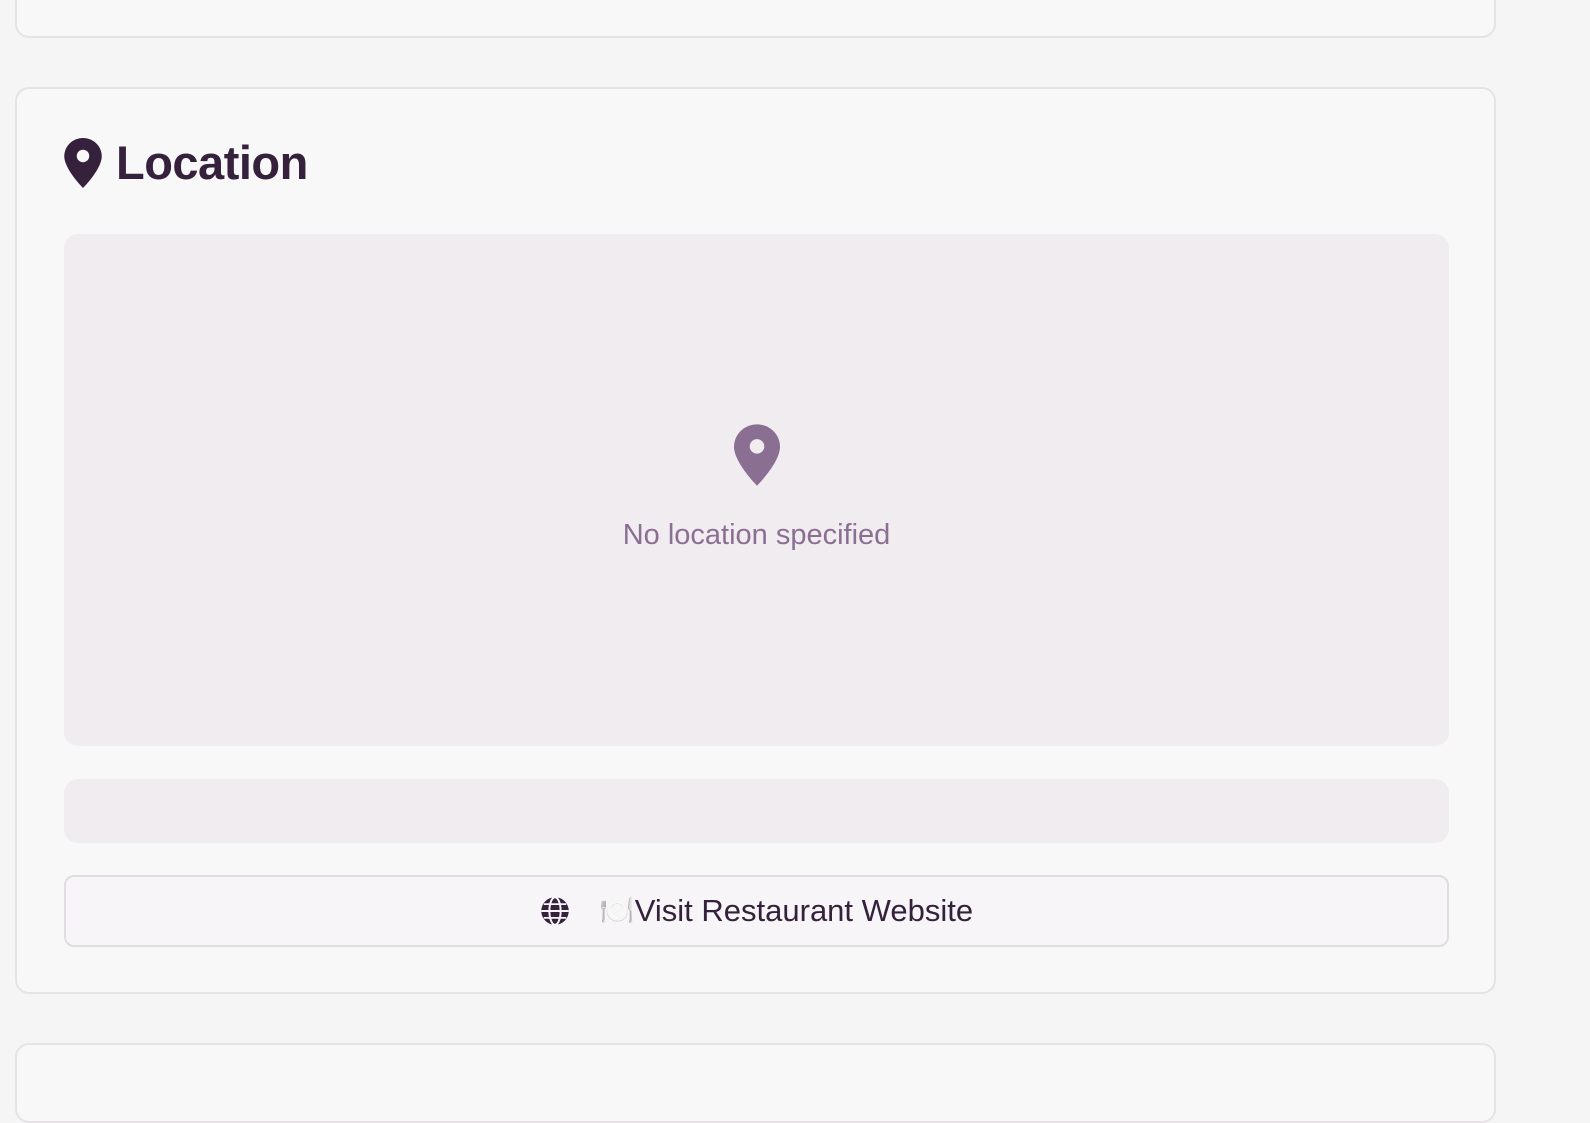 This screenshot has width=1590, height=1123. What do you see at coordinates (804, 910) in the screenshot?
I see `visit-website-label: Visit Restaurant Website` at bounding box center [804, 910].